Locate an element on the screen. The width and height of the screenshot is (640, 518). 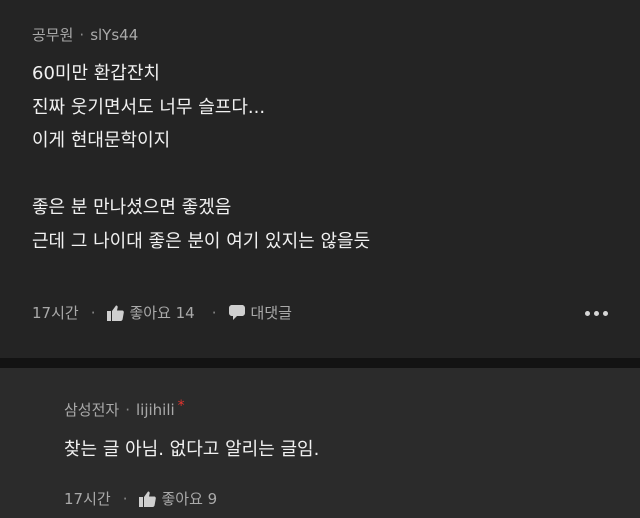
comment-actions: 17시간 · 좋아요 9 is located at coordinates (143, 498).